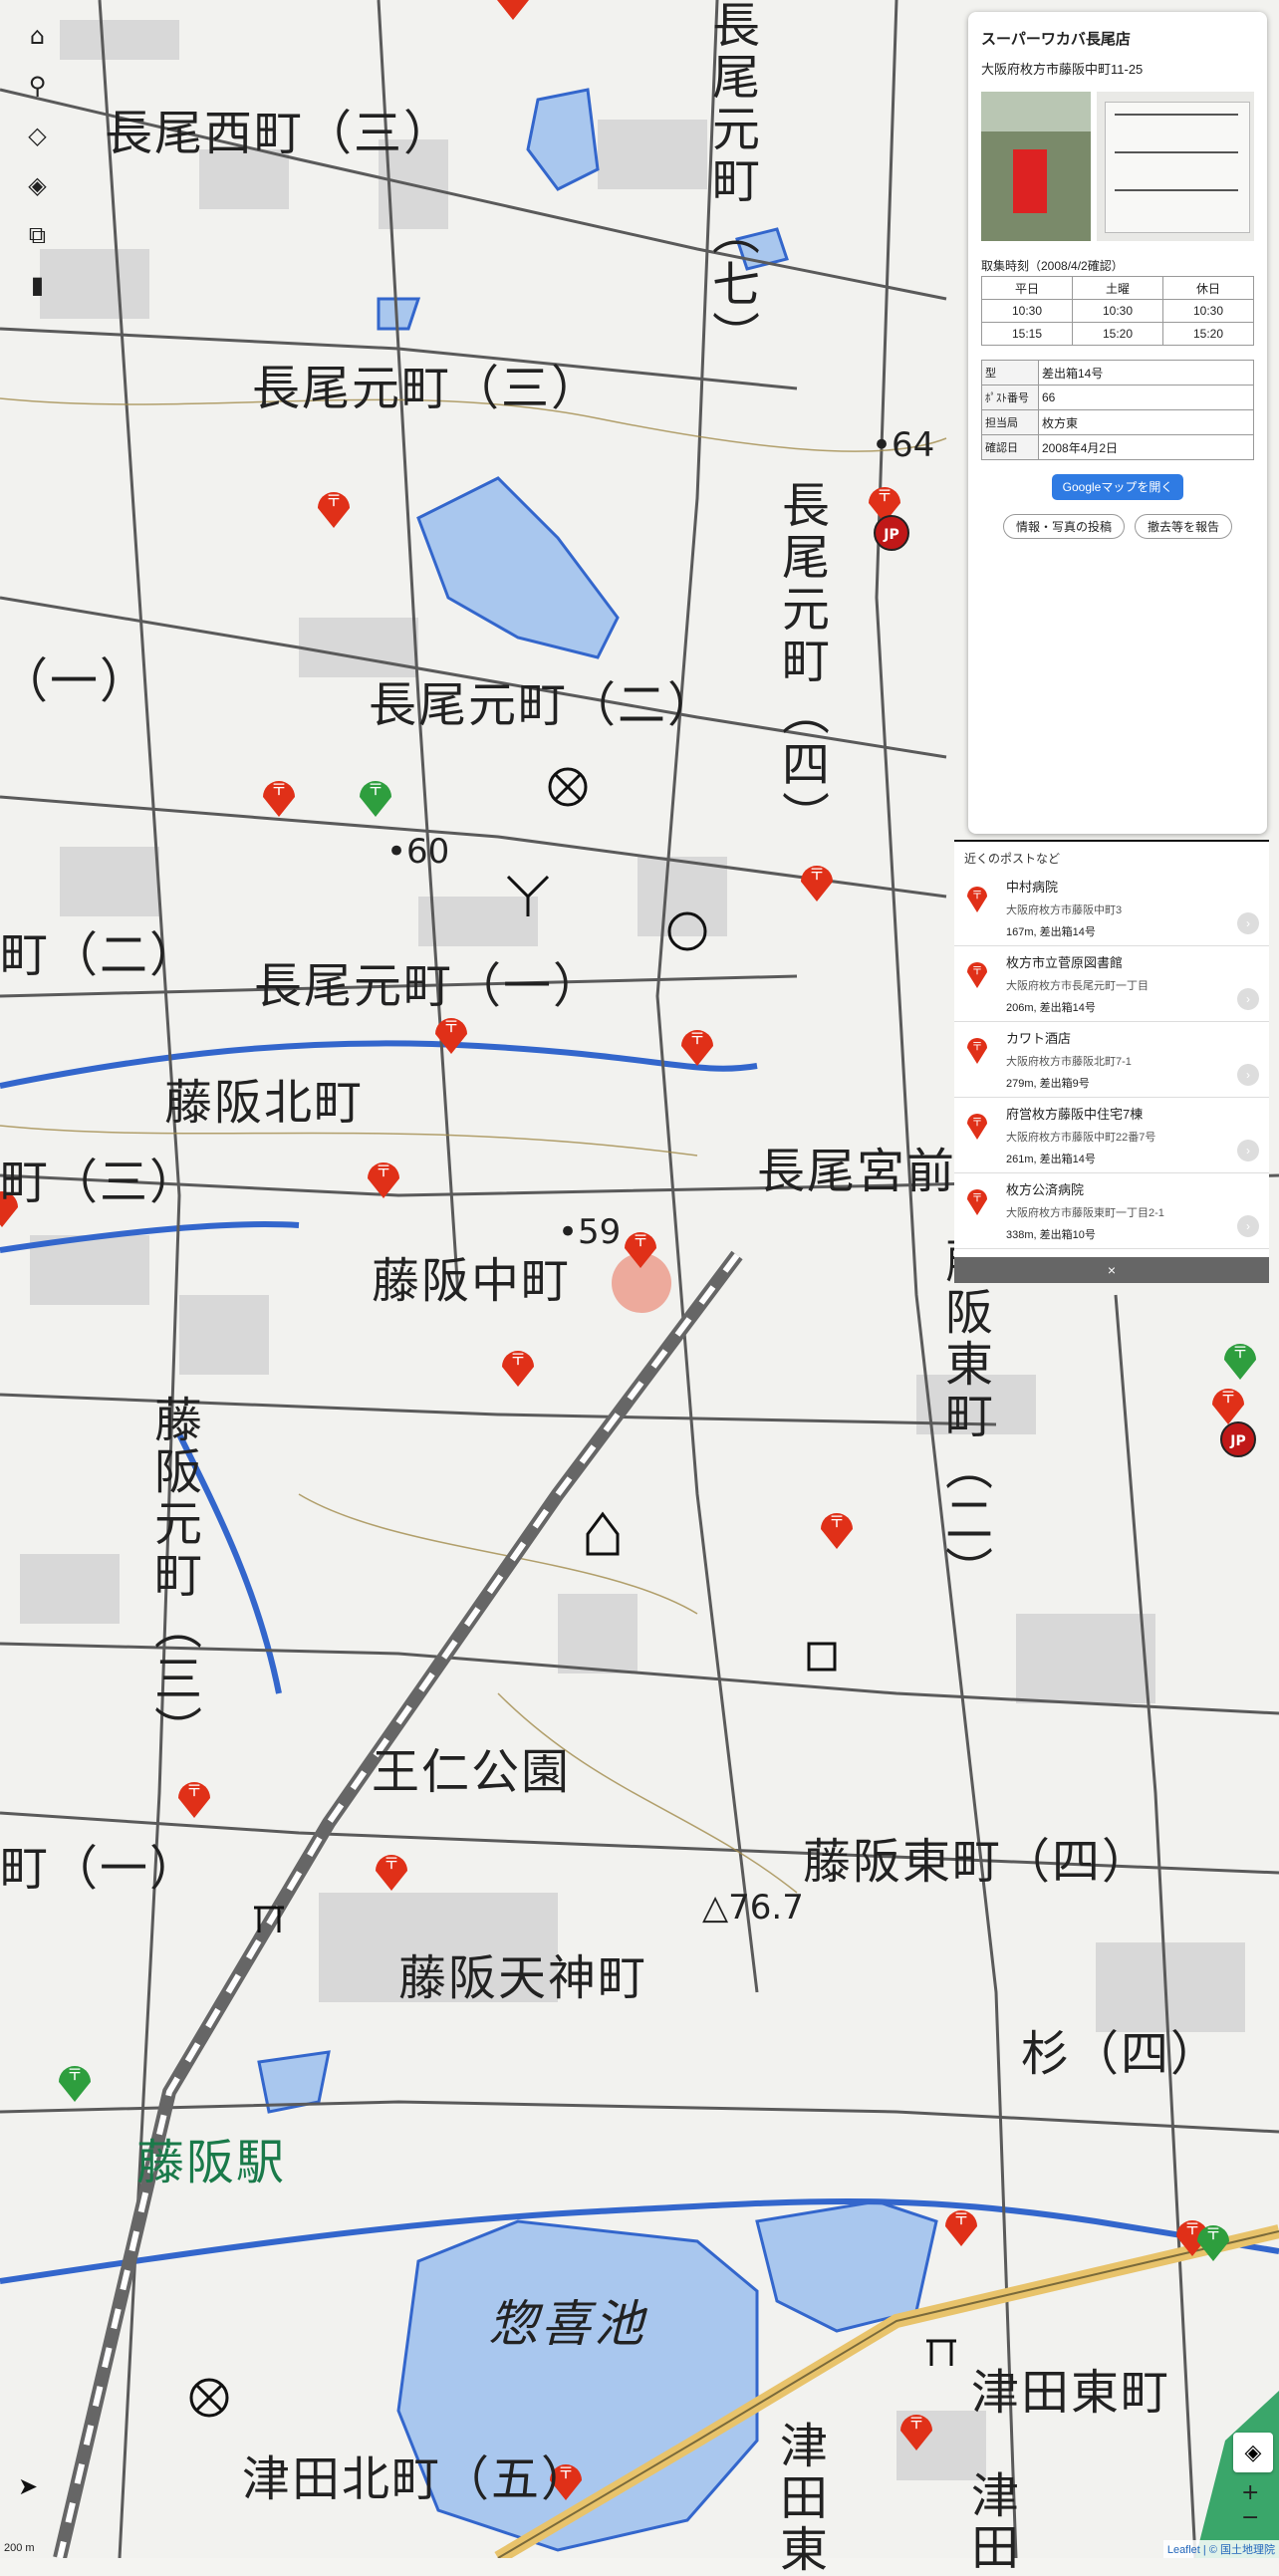 This screenshot has width=1279, height=2576. I want to click on postbox-title: スーパーワカバ長尾店, so click(1056, 39).